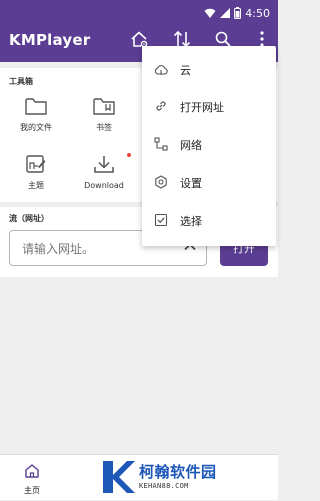  What do you see at coordinates (29, 218) in the screenshot?
I see `stream-title: 流（网址）` at bounding box center [29, 218].